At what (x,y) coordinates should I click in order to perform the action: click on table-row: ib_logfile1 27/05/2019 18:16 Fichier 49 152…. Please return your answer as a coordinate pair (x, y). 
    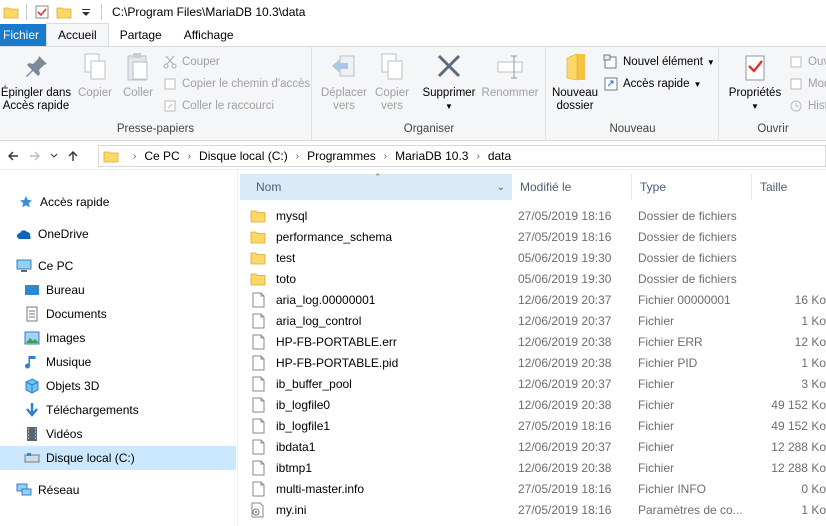
    Looking at the image, I should click on (538, 425).